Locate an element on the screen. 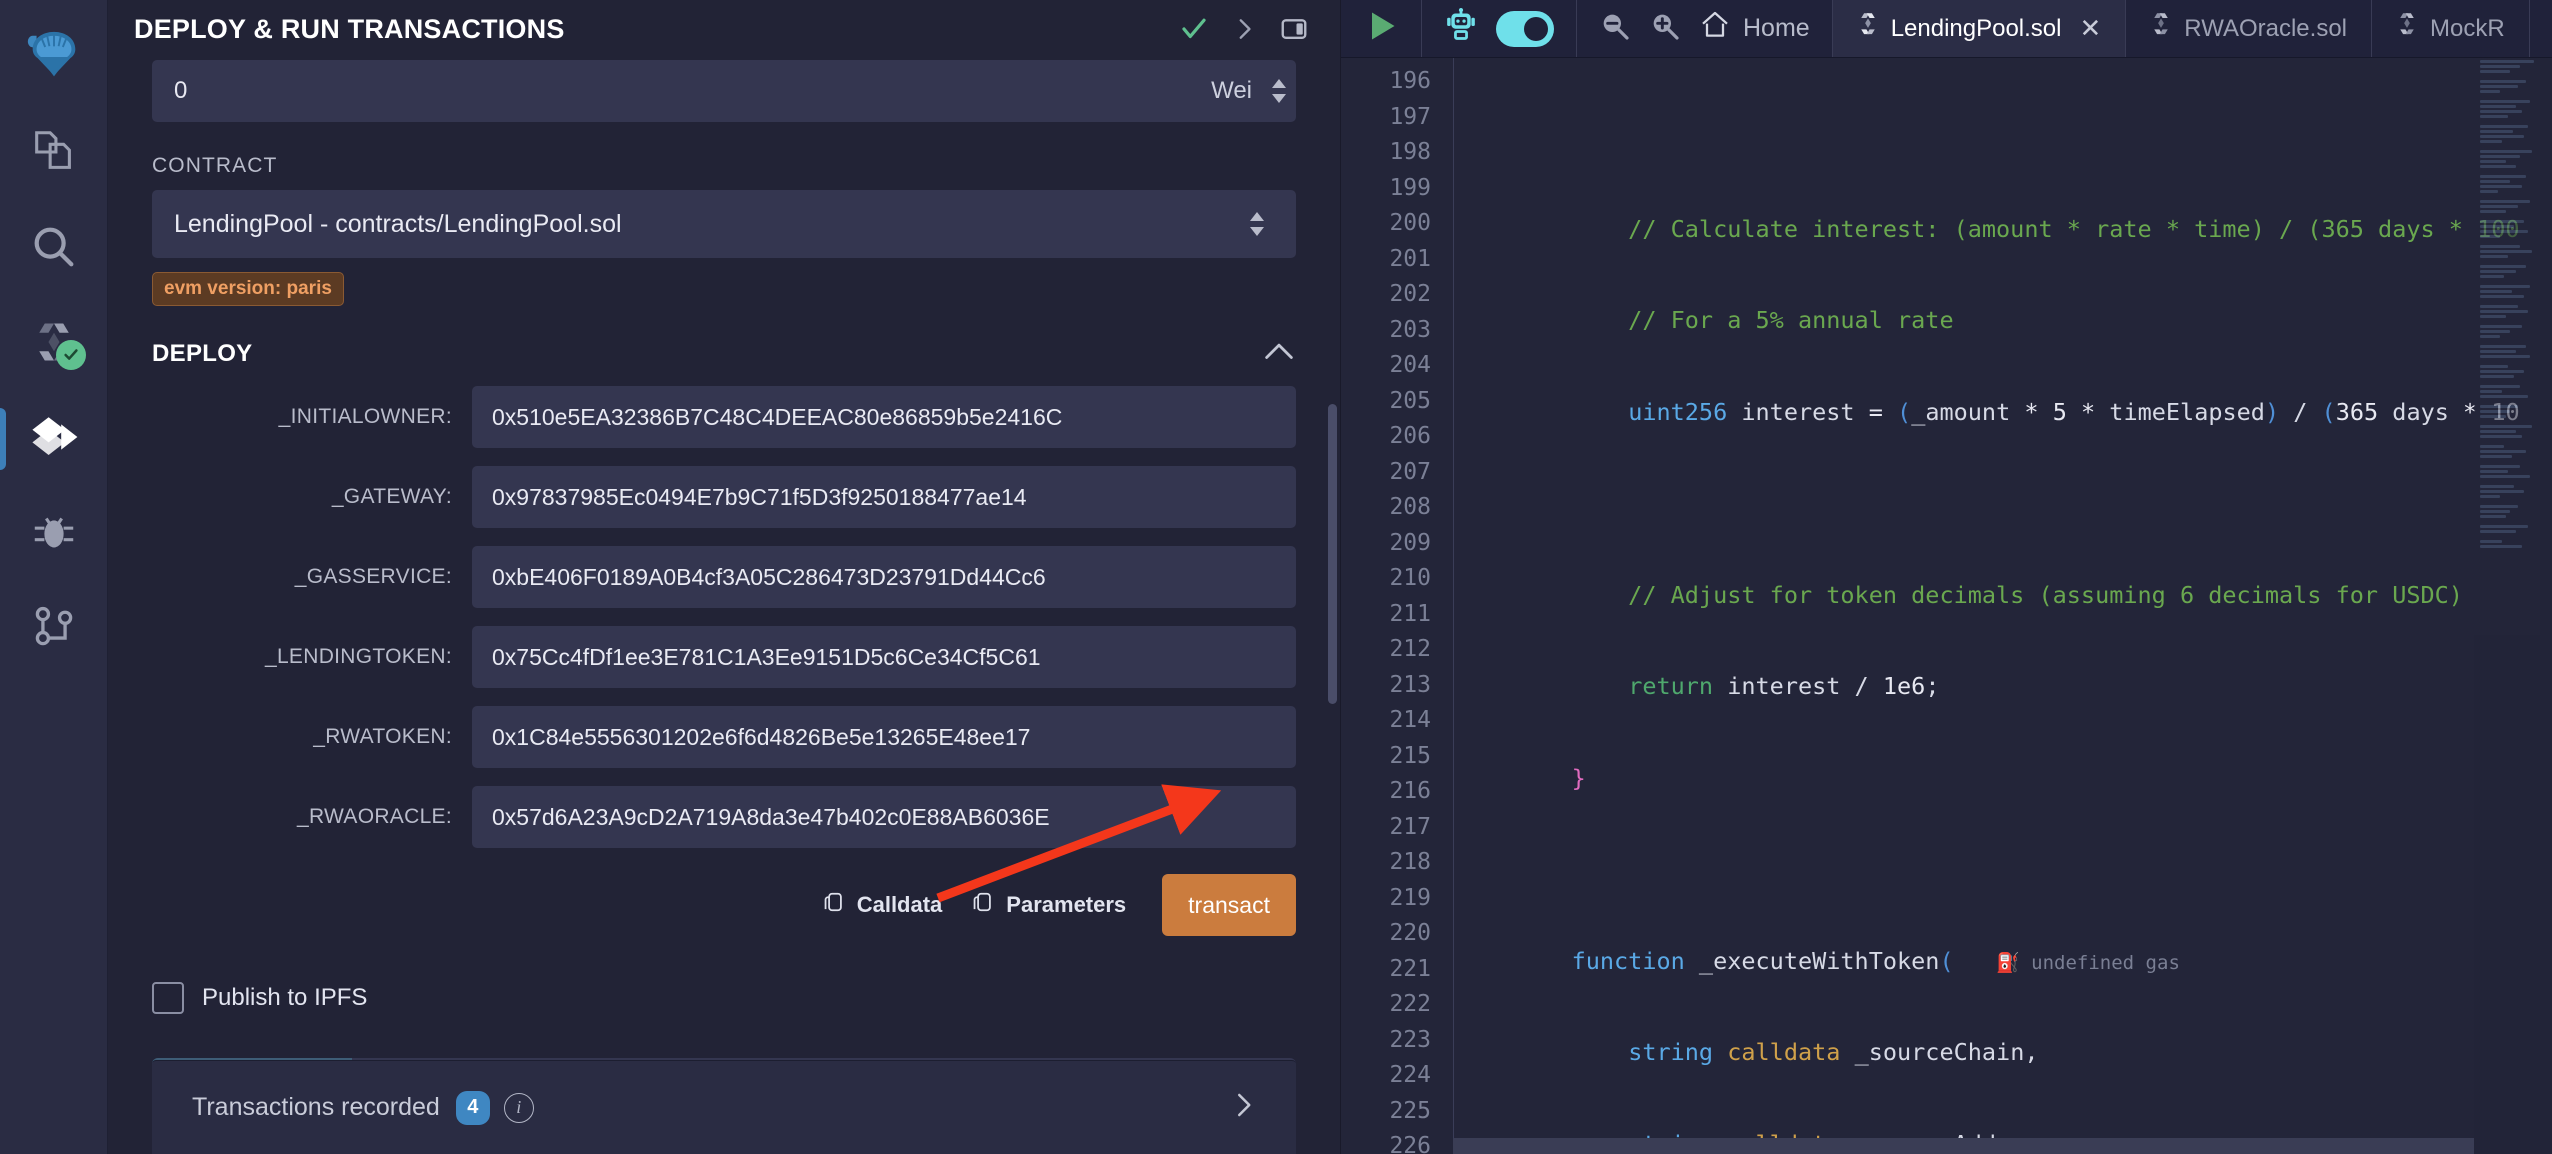 The width and height of the screenshot is (2552, 1154). transact-button: transact is located at coordinates (1229, 905).